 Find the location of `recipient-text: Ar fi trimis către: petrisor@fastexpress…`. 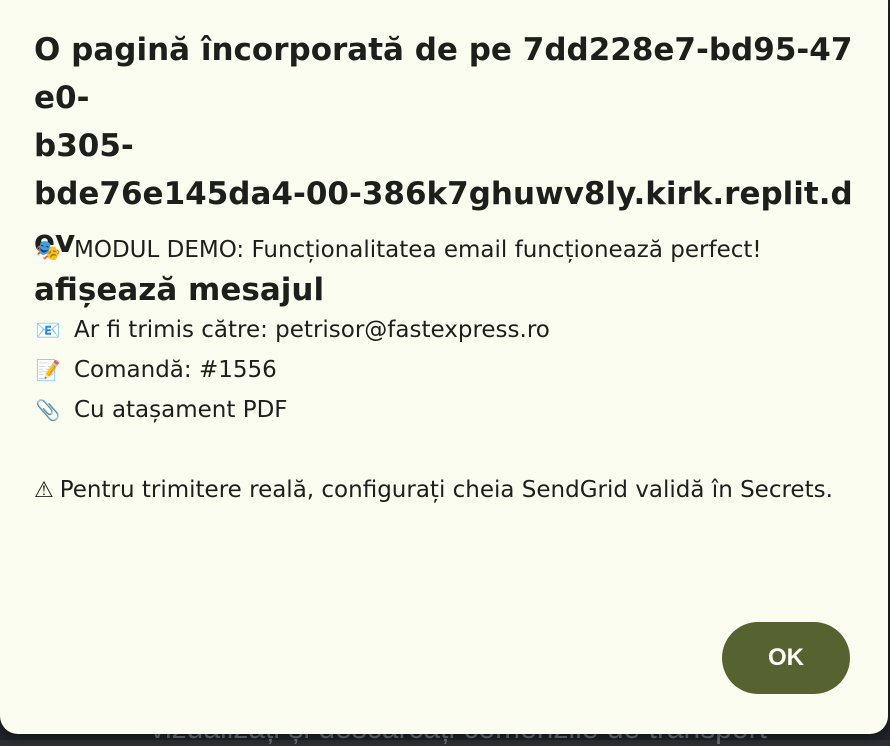

recipient-text: Ar fi trimis către: petrisor@fastexpress… is located at coordinates (312, 330).